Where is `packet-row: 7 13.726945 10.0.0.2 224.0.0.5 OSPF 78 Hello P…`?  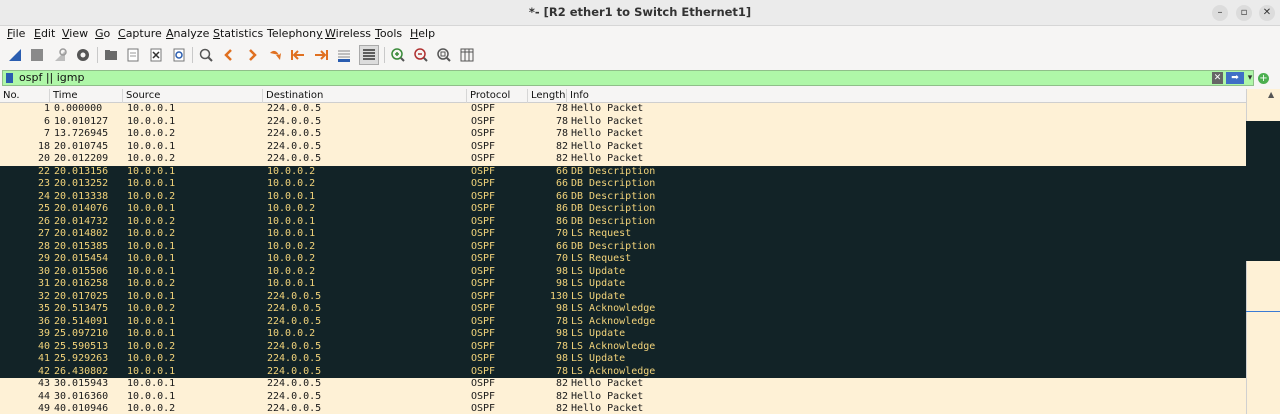
packet-row: 7 13.726945 10.0.0.2 224.0.0.5 OSPF 78 Hello P… is located at coordinates (623, 134).